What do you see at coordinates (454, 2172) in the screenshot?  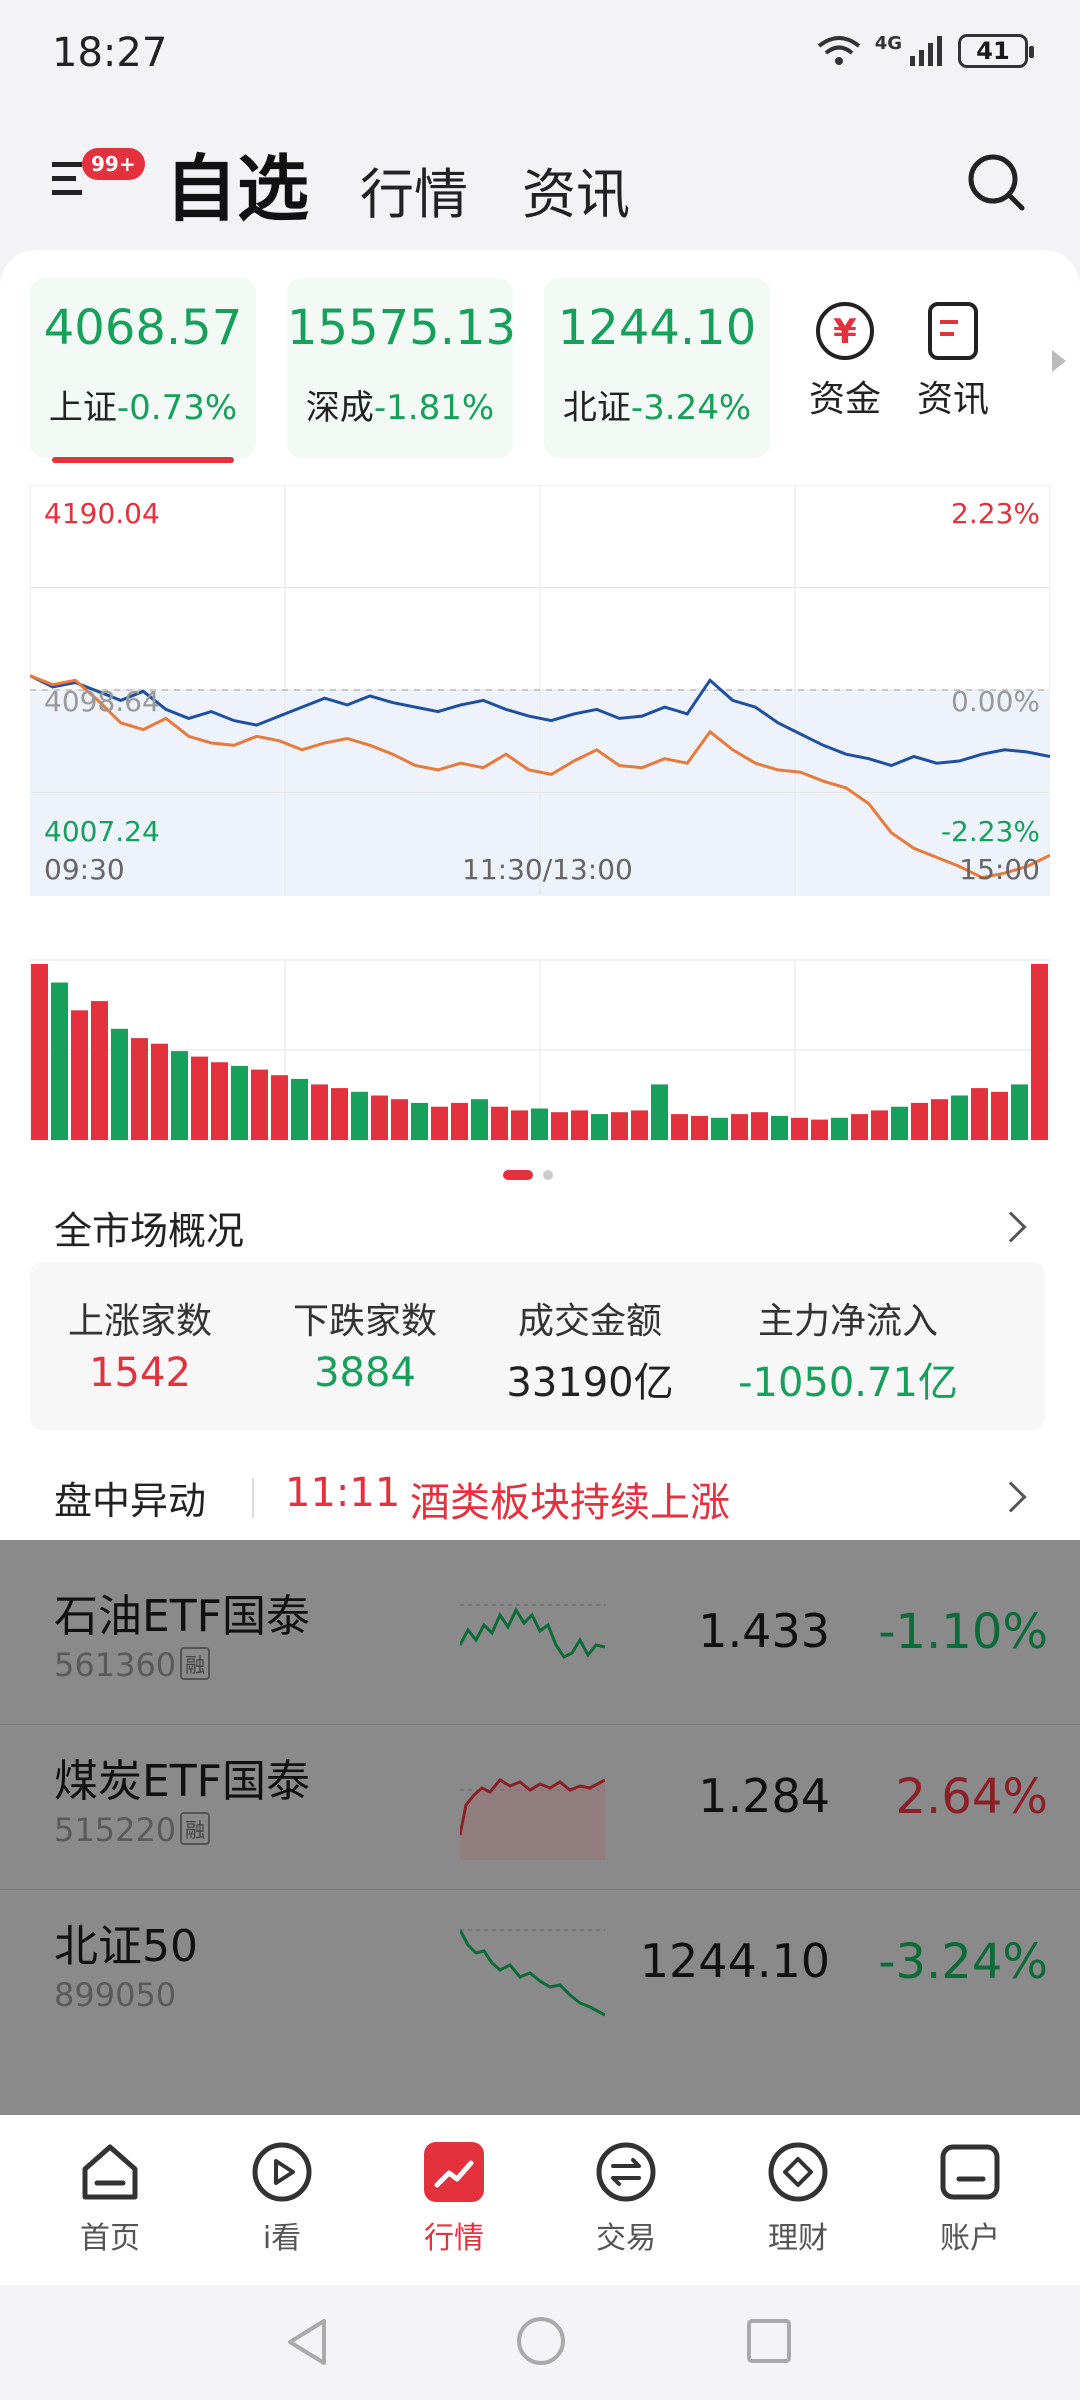 I see `market-icon` at bounding box center [454, 2172].